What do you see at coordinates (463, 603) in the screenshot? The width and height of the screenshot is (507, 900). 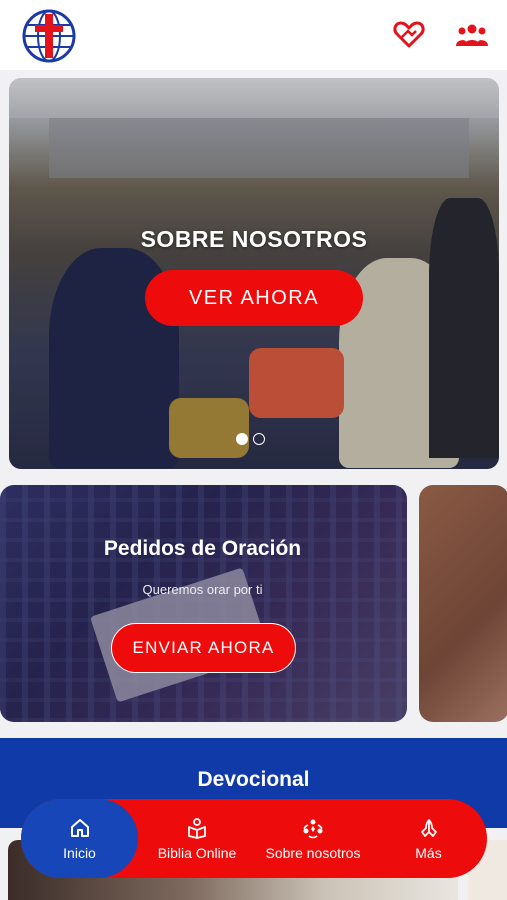 I see `next-card-peek` at bounding box center [463, 603].